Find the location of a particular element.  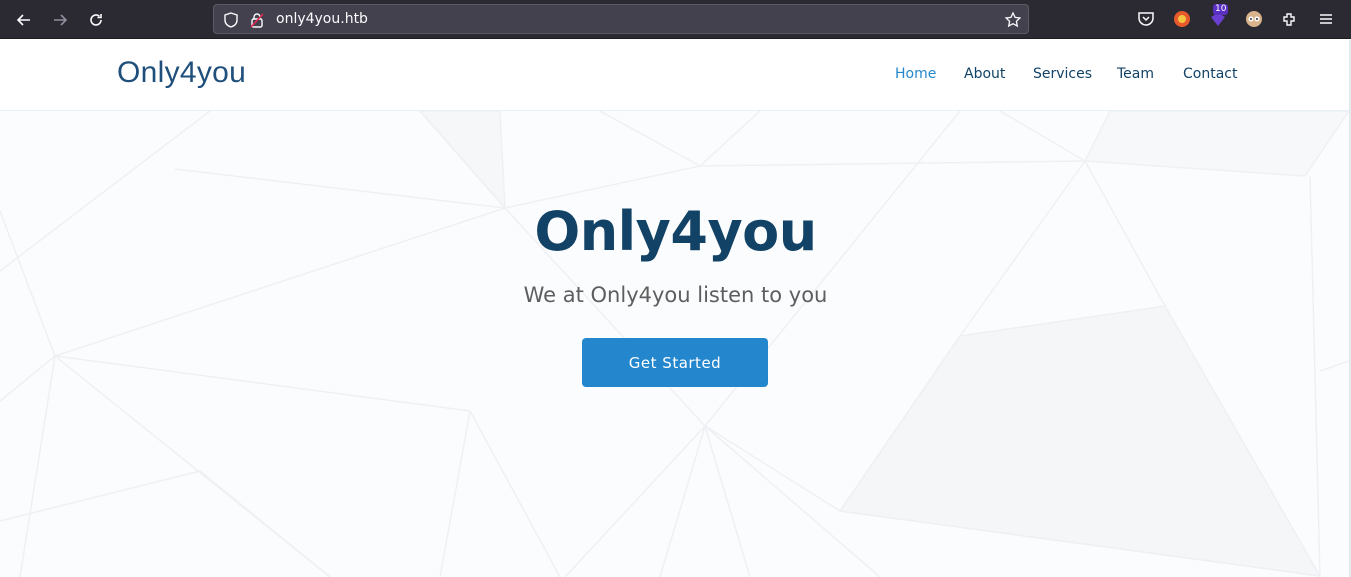

forward-icon is located at coordinates (60, 20).